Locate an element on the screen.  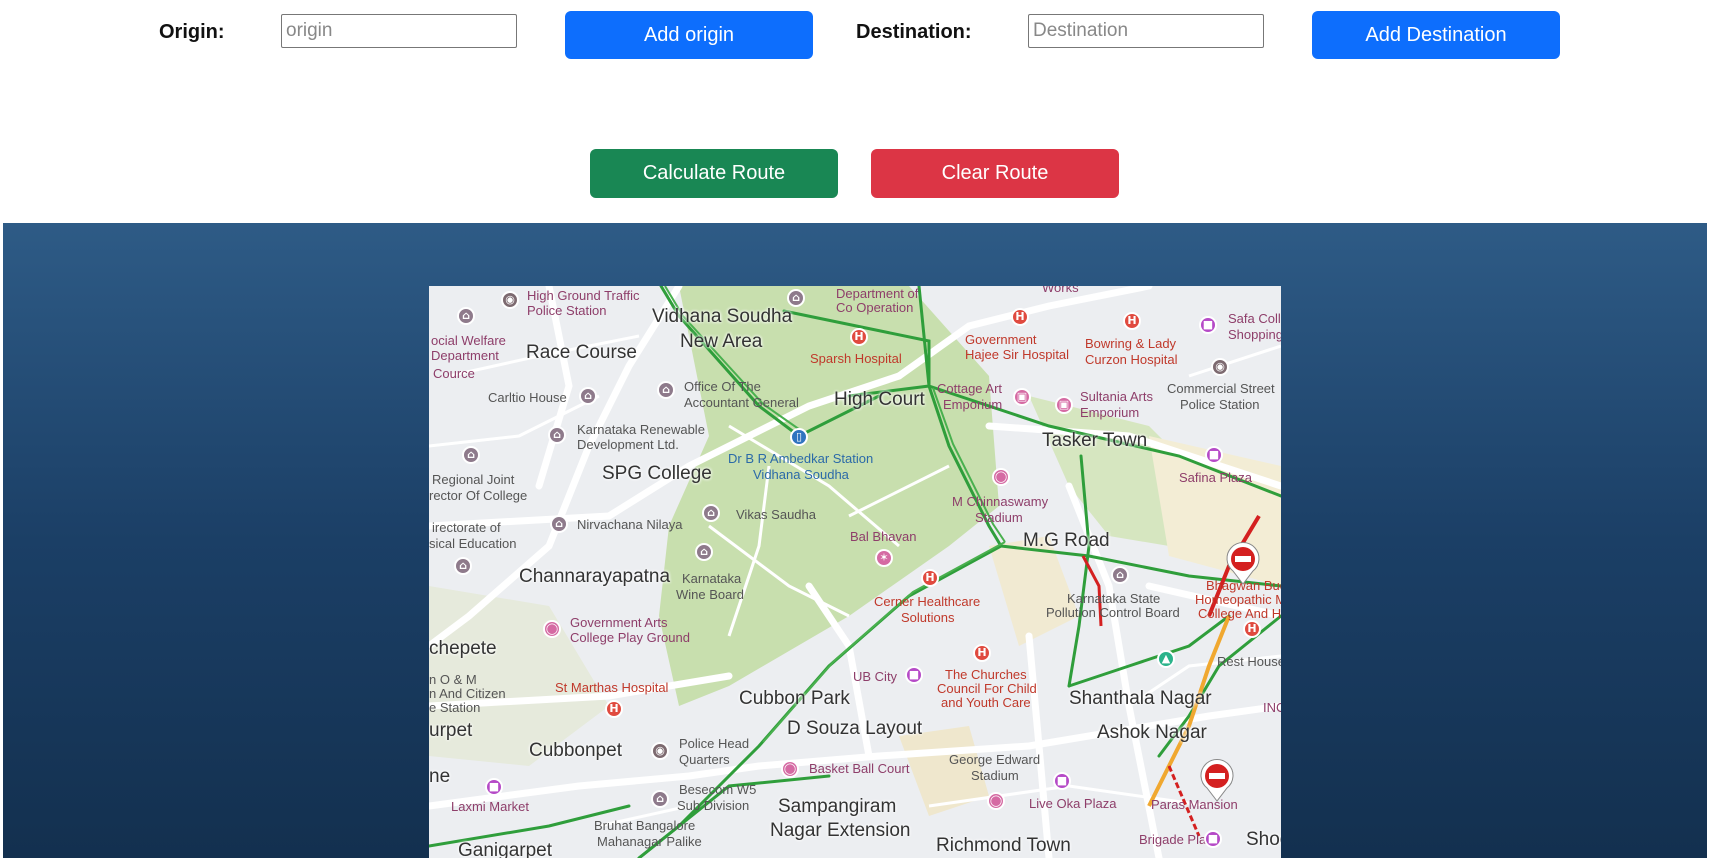
area-label: urpet is located at coordinates (451, 730).